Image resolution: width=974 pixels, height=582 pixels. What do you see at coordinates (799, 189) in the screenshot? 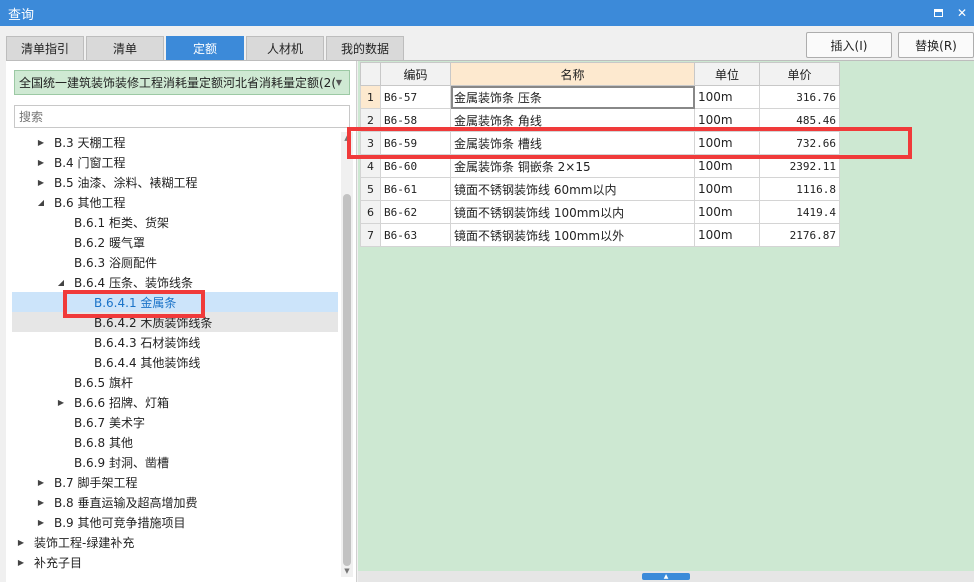
I see `price-cell: 1116.8` at bounding box center [799, 189].